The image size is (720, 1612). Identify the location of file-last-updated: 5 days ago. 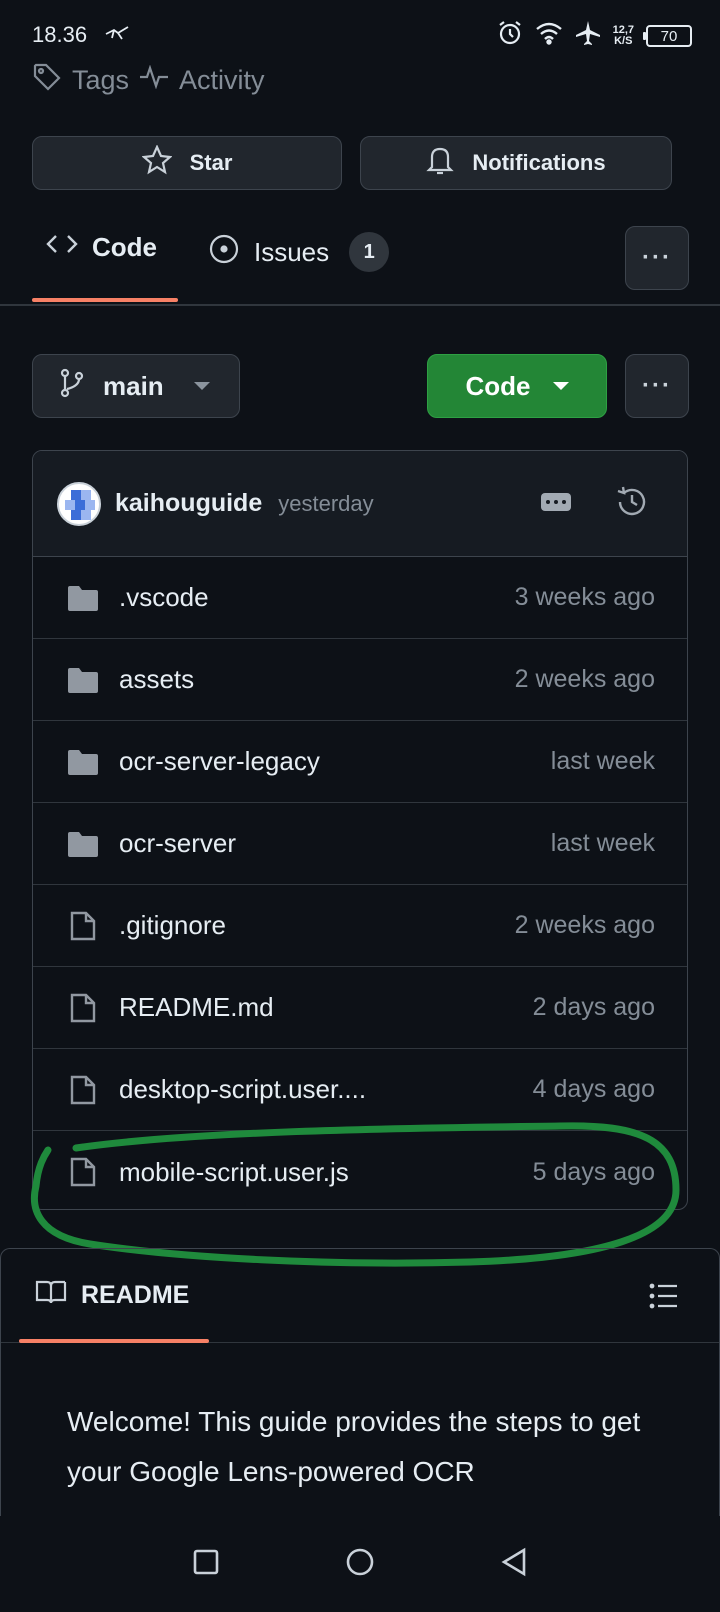
(593, 1171).